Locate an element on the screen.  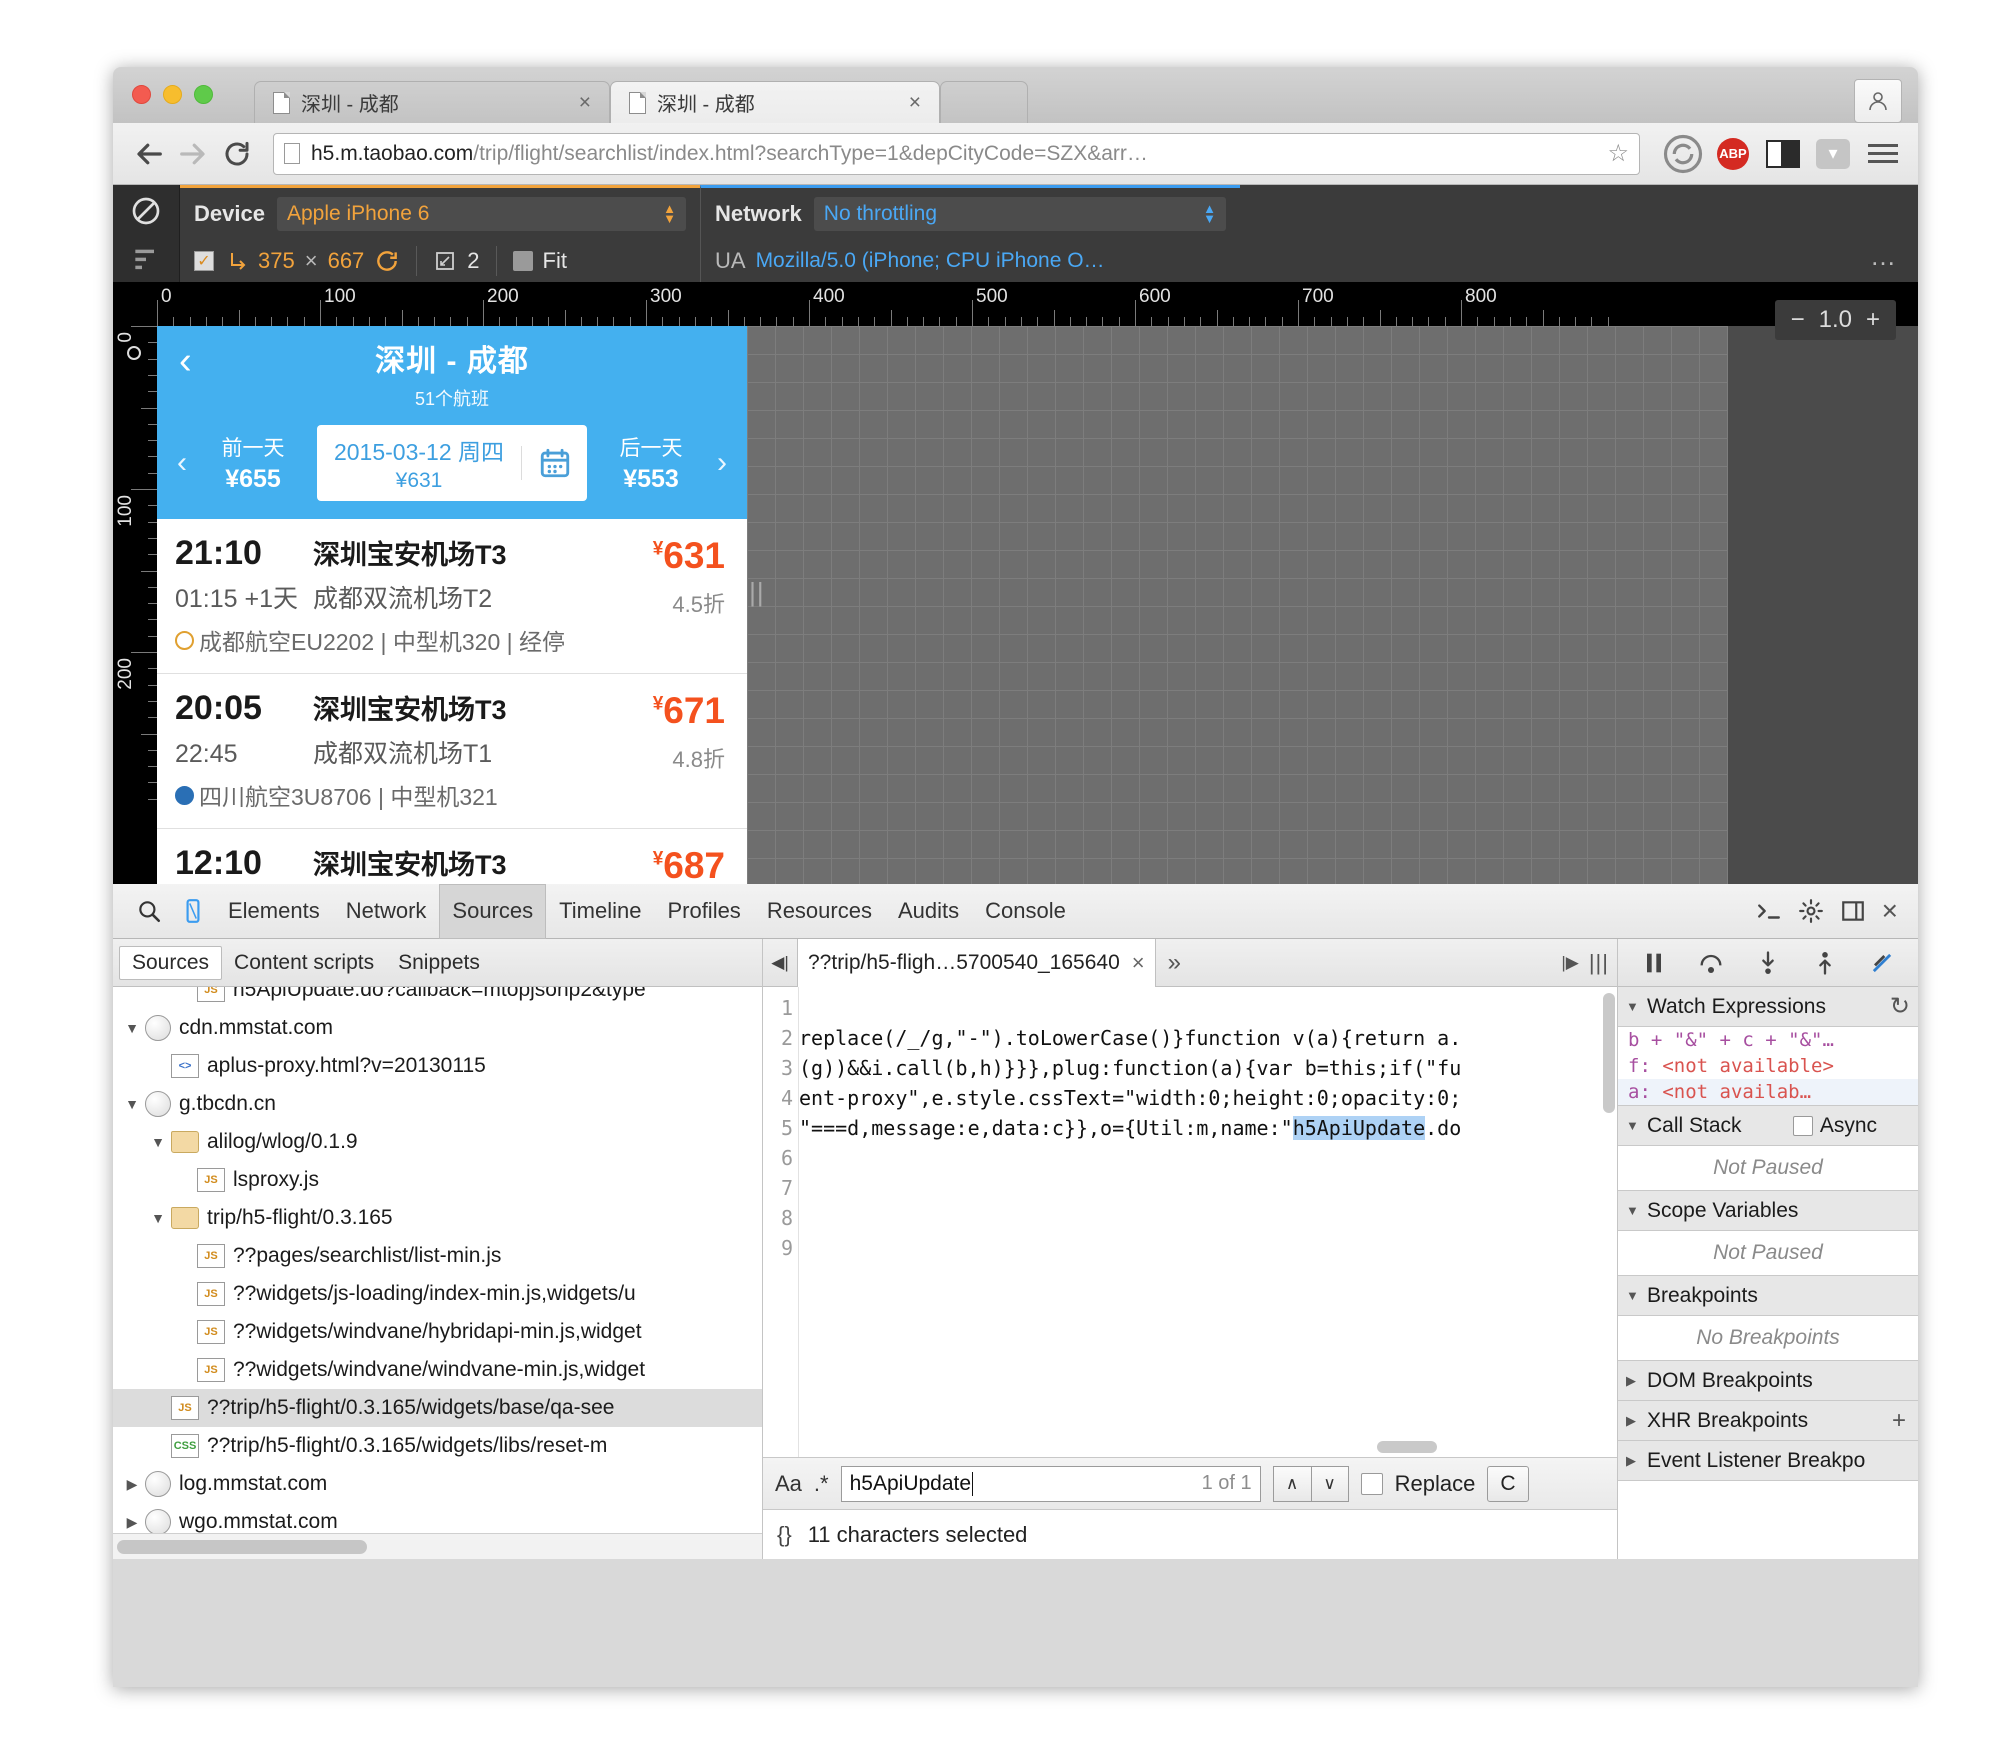
find-previous-button: ∧ is located at coordinates (1291, 1483).